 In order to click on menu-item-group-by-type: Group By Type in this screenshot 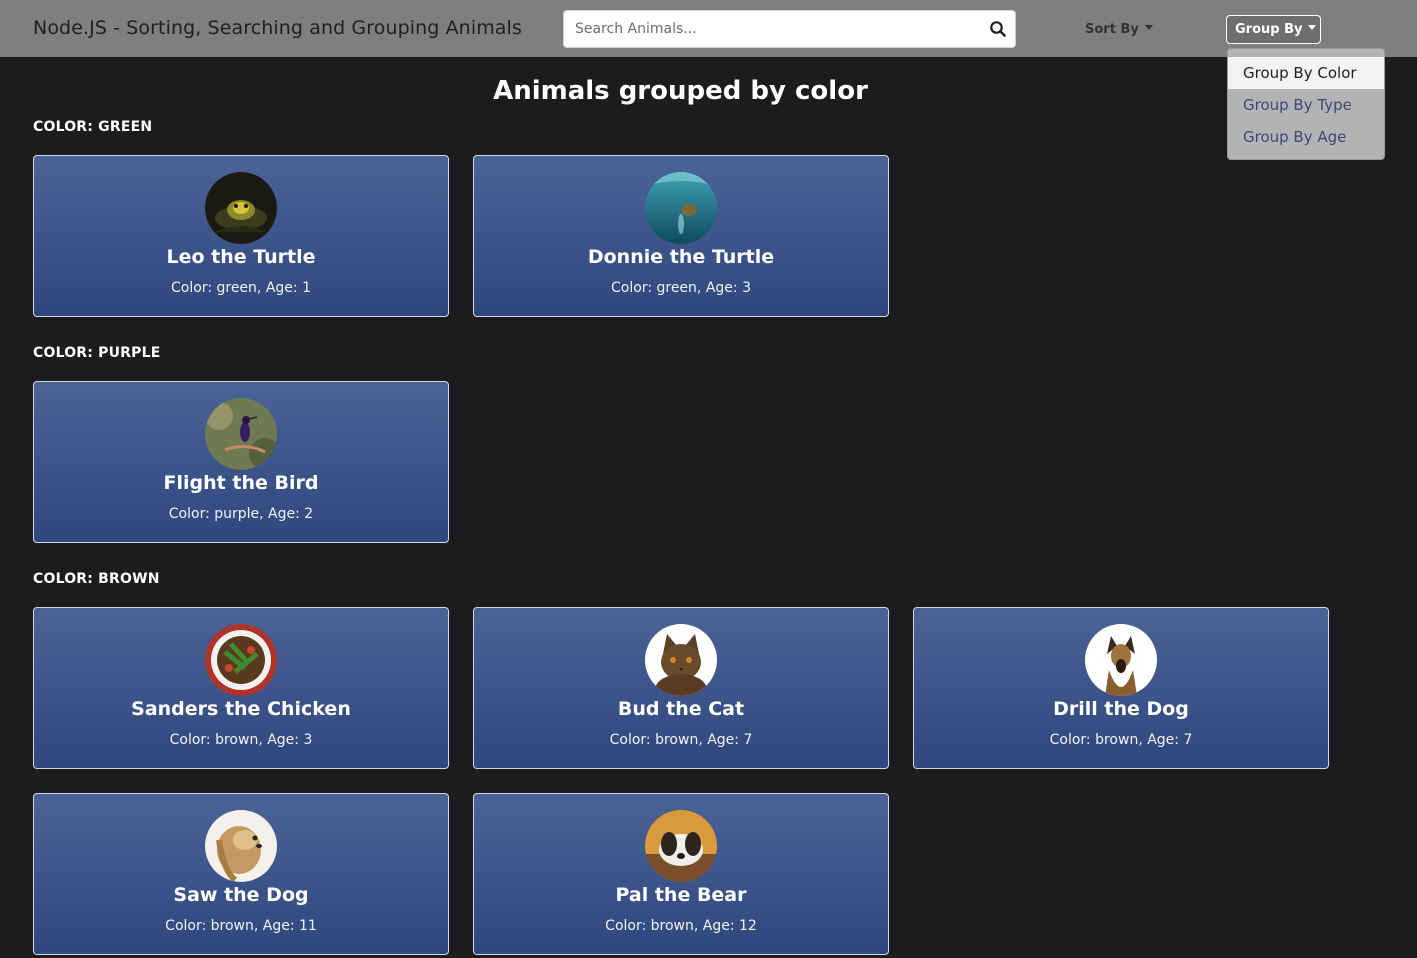, I will do `click(1306, 105)`.